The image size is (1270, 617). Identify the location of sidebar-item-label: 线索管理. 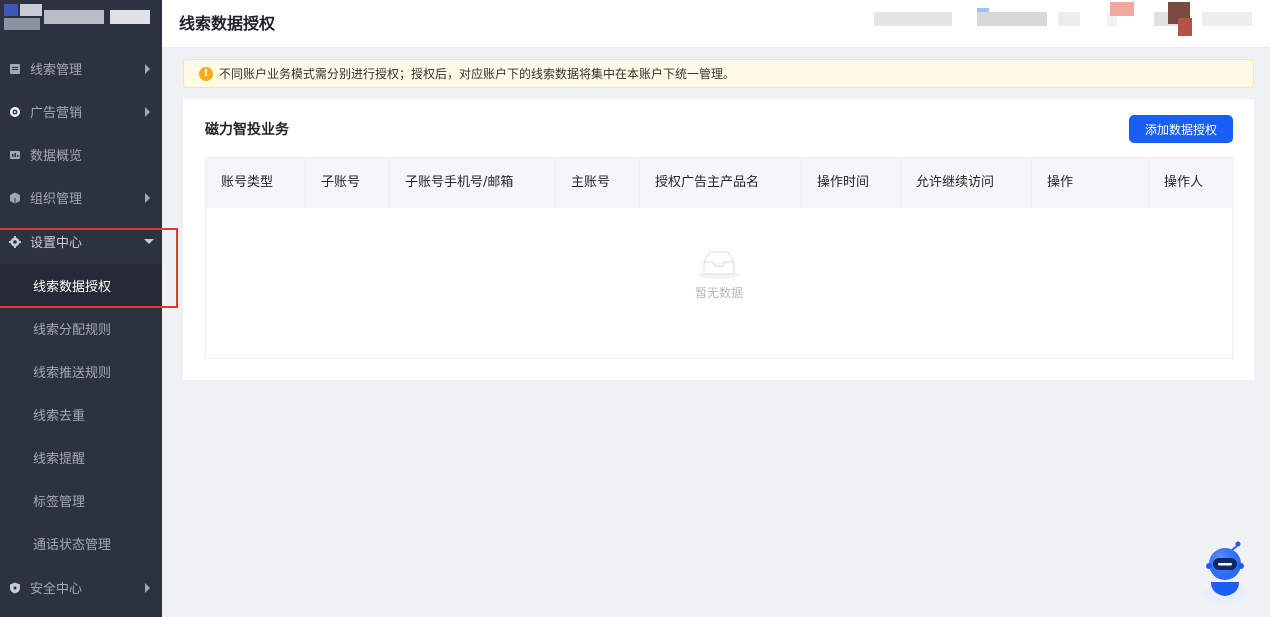
(56, 70).